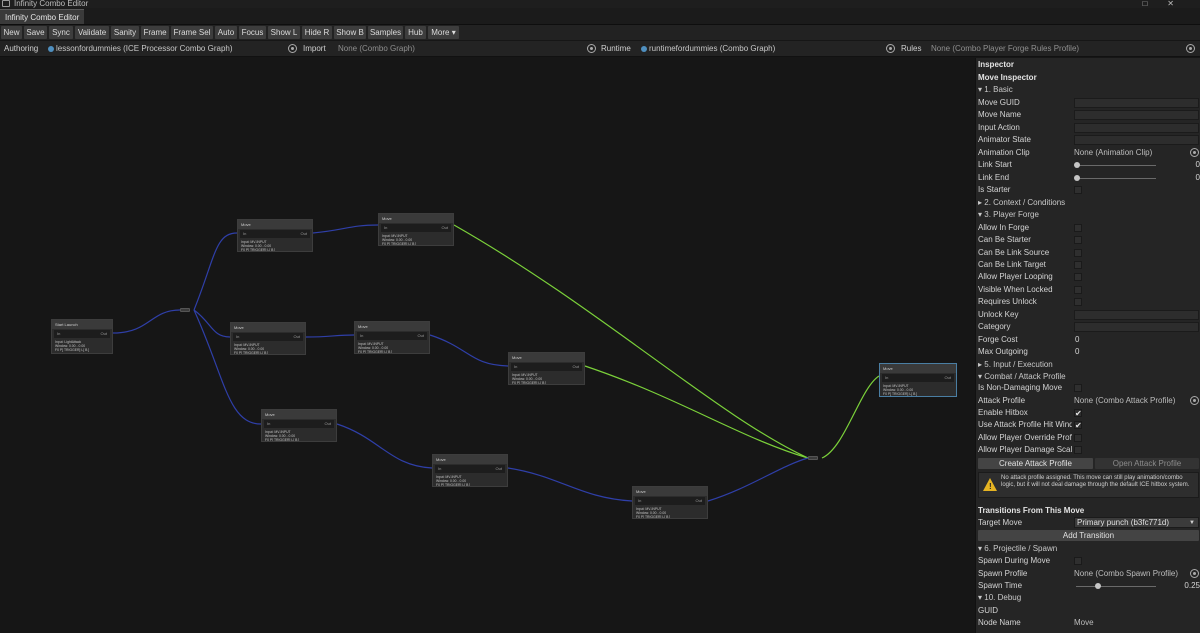 Image resolution: width=1200 pixels, height=633 pixels. What do you see at coordinates (1077, 165) in the screenshot?
I see `link-start-slider-handle` at bounding box center [1077, 165].